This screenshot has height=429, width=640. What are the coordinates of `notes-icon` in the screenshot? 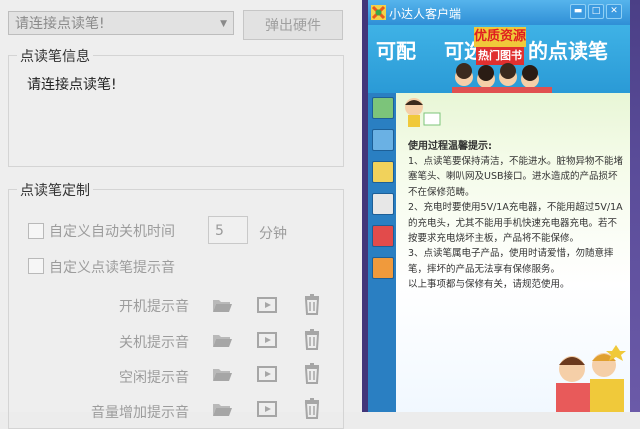 It's located at (383, 204).